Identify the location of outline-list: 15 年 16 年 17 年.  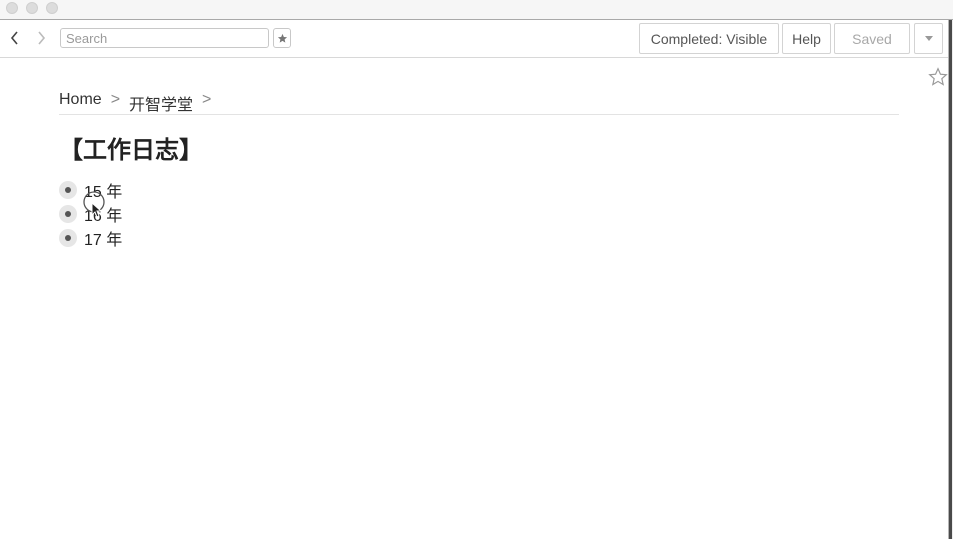
(90, 214).